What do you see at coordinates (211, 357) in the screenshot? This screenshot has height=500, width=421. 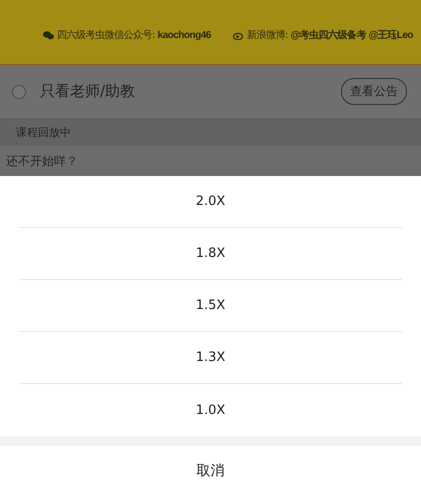 I see `speed-option: 1.3X` at bounding box center [211, 357].